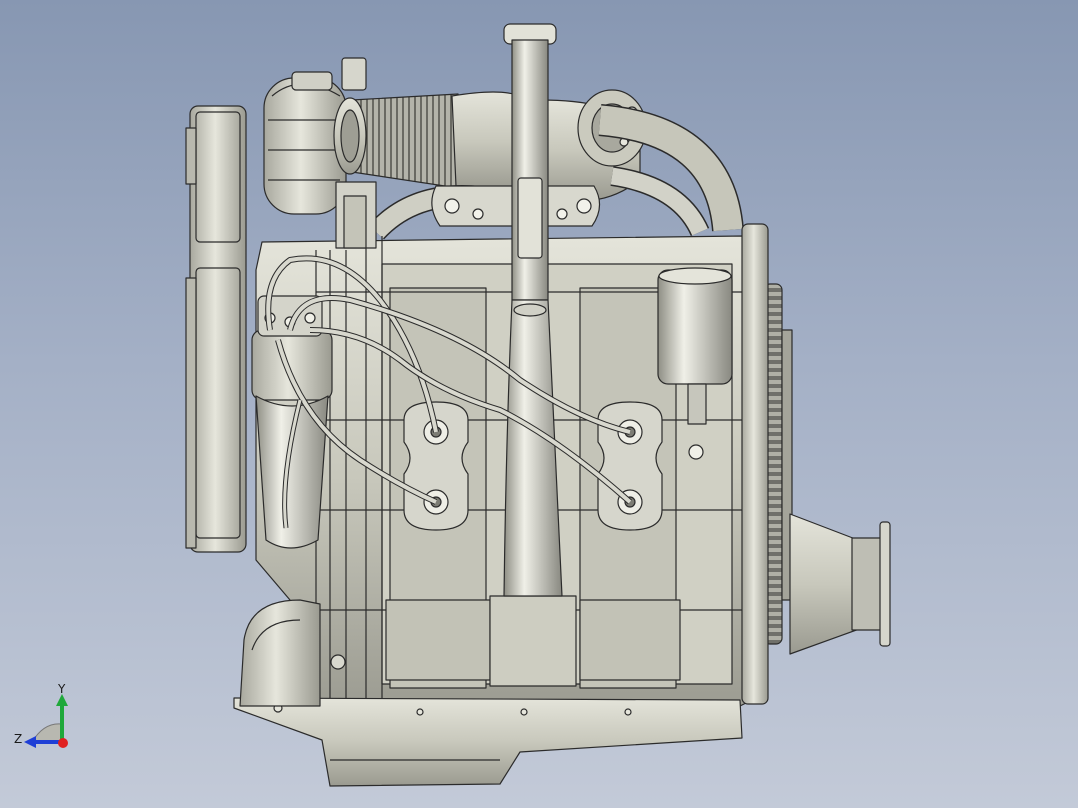  I want to click on z-arrowhead, so click(30, 742).